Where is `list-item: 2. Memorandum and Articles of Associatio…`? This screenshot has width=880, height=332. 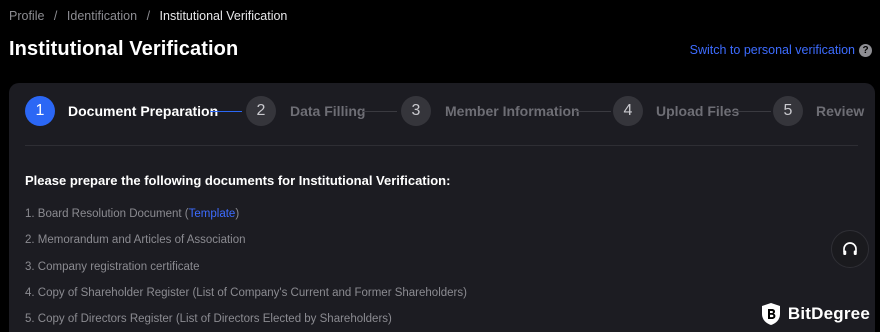
list-item: 2. Memorandum and Articles of Associatio… is located at coordinates (135, 240).